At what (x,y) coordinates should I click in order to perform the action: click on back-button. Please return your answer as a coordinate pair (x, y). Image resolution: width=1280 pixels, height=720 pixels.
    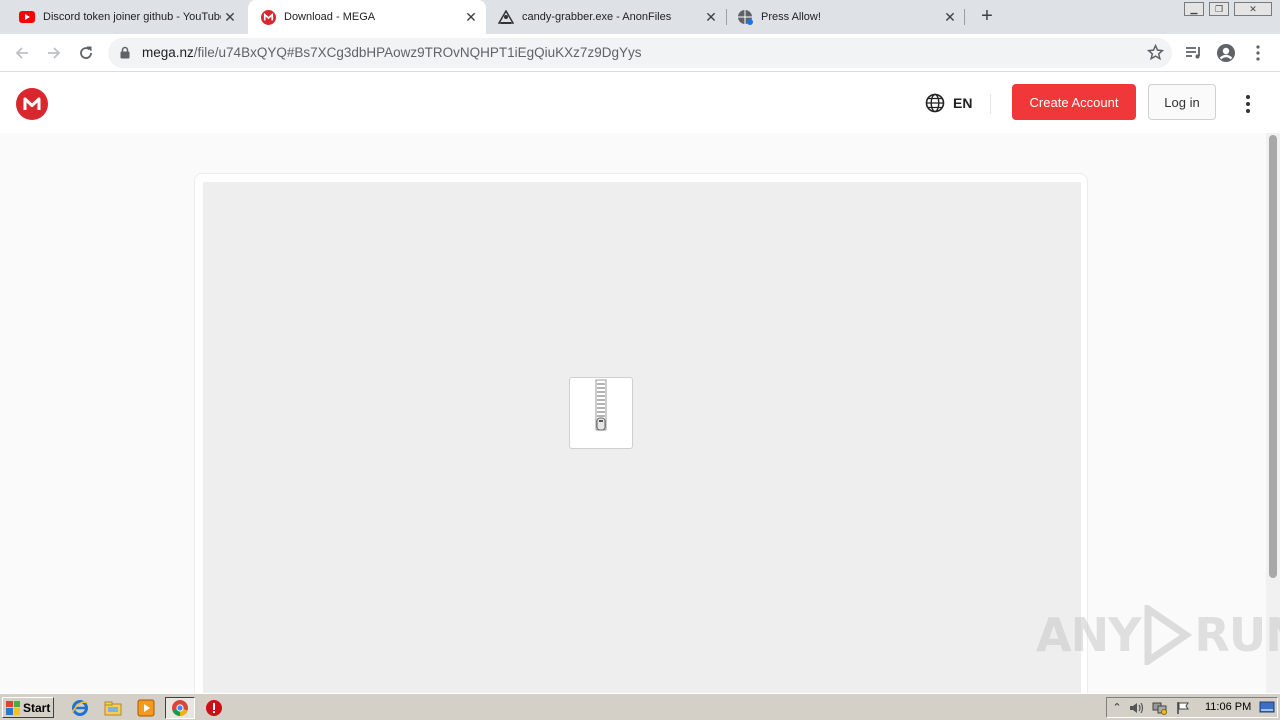
    Looking at the image, I should click on (22, 53).